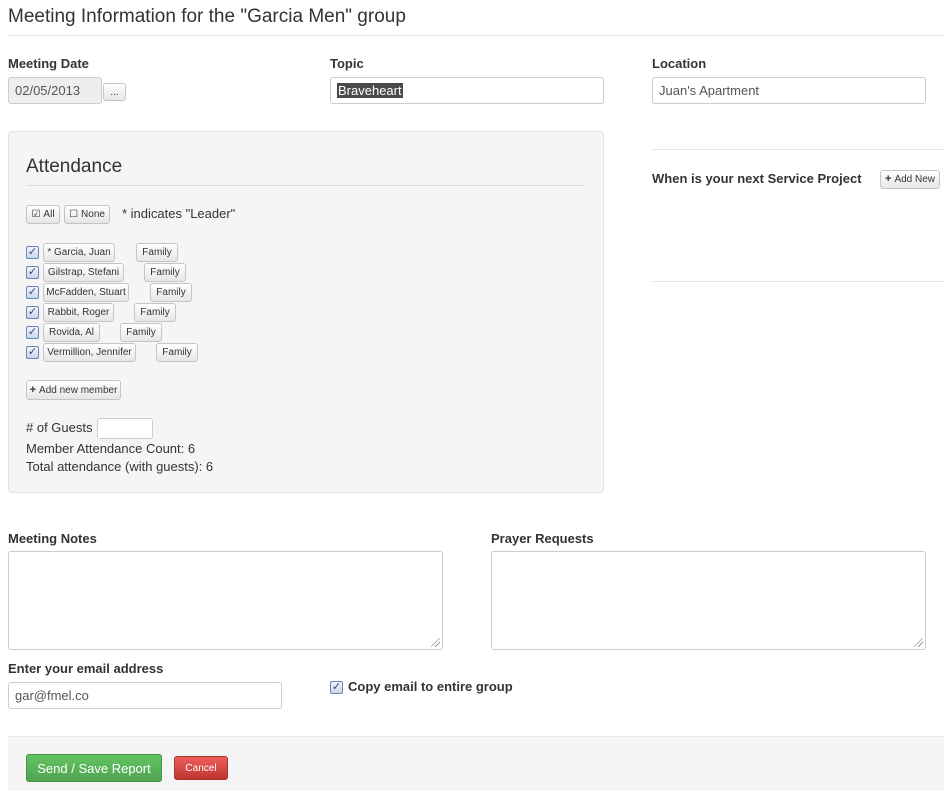  Describe the element at coordinates (798, 149) in the screenshot. I see `service-top-divider` at that location.